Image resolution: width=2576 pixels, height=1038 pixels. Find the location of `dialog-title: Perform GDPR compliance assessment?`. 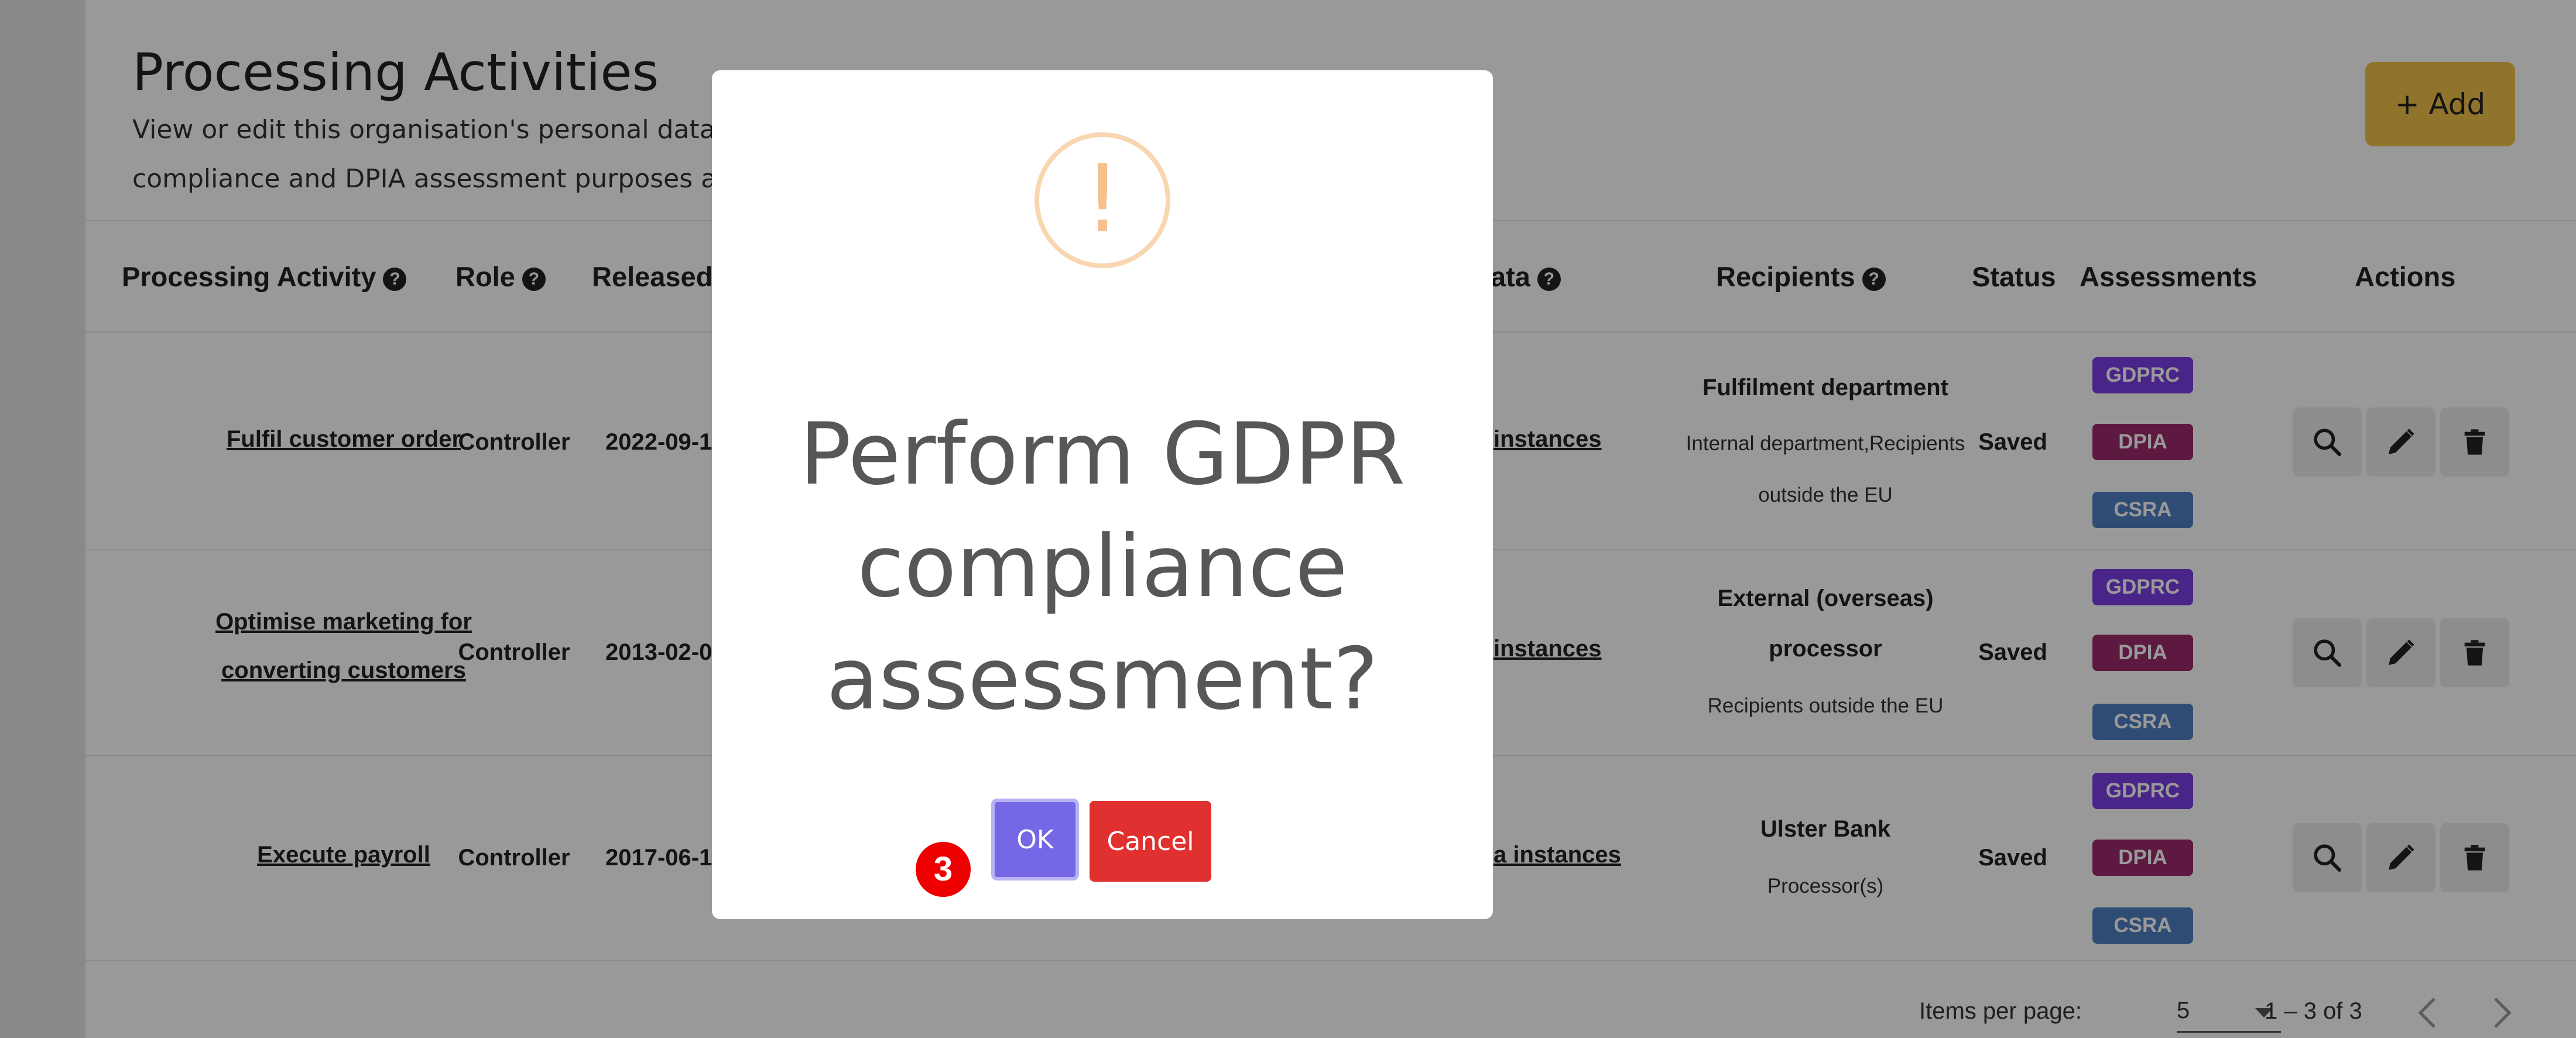

dialog-title: Perform GDPR compliance assessment? is located at coordinates (1102, 566).